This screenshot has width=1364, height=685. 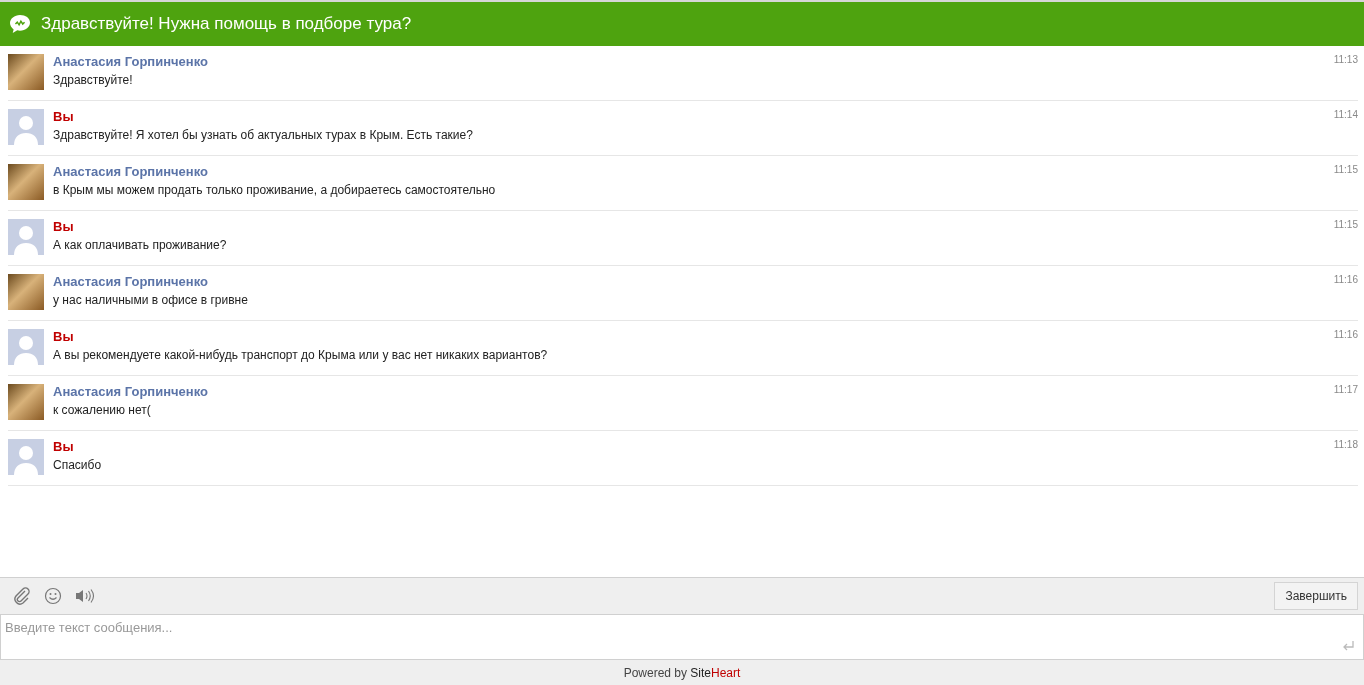 I want to click on message-text: А вы рекомендуете какой-нибудь транспорт до Крыма или у вас нет никаких вариантов?, so click(x=301, y=355).